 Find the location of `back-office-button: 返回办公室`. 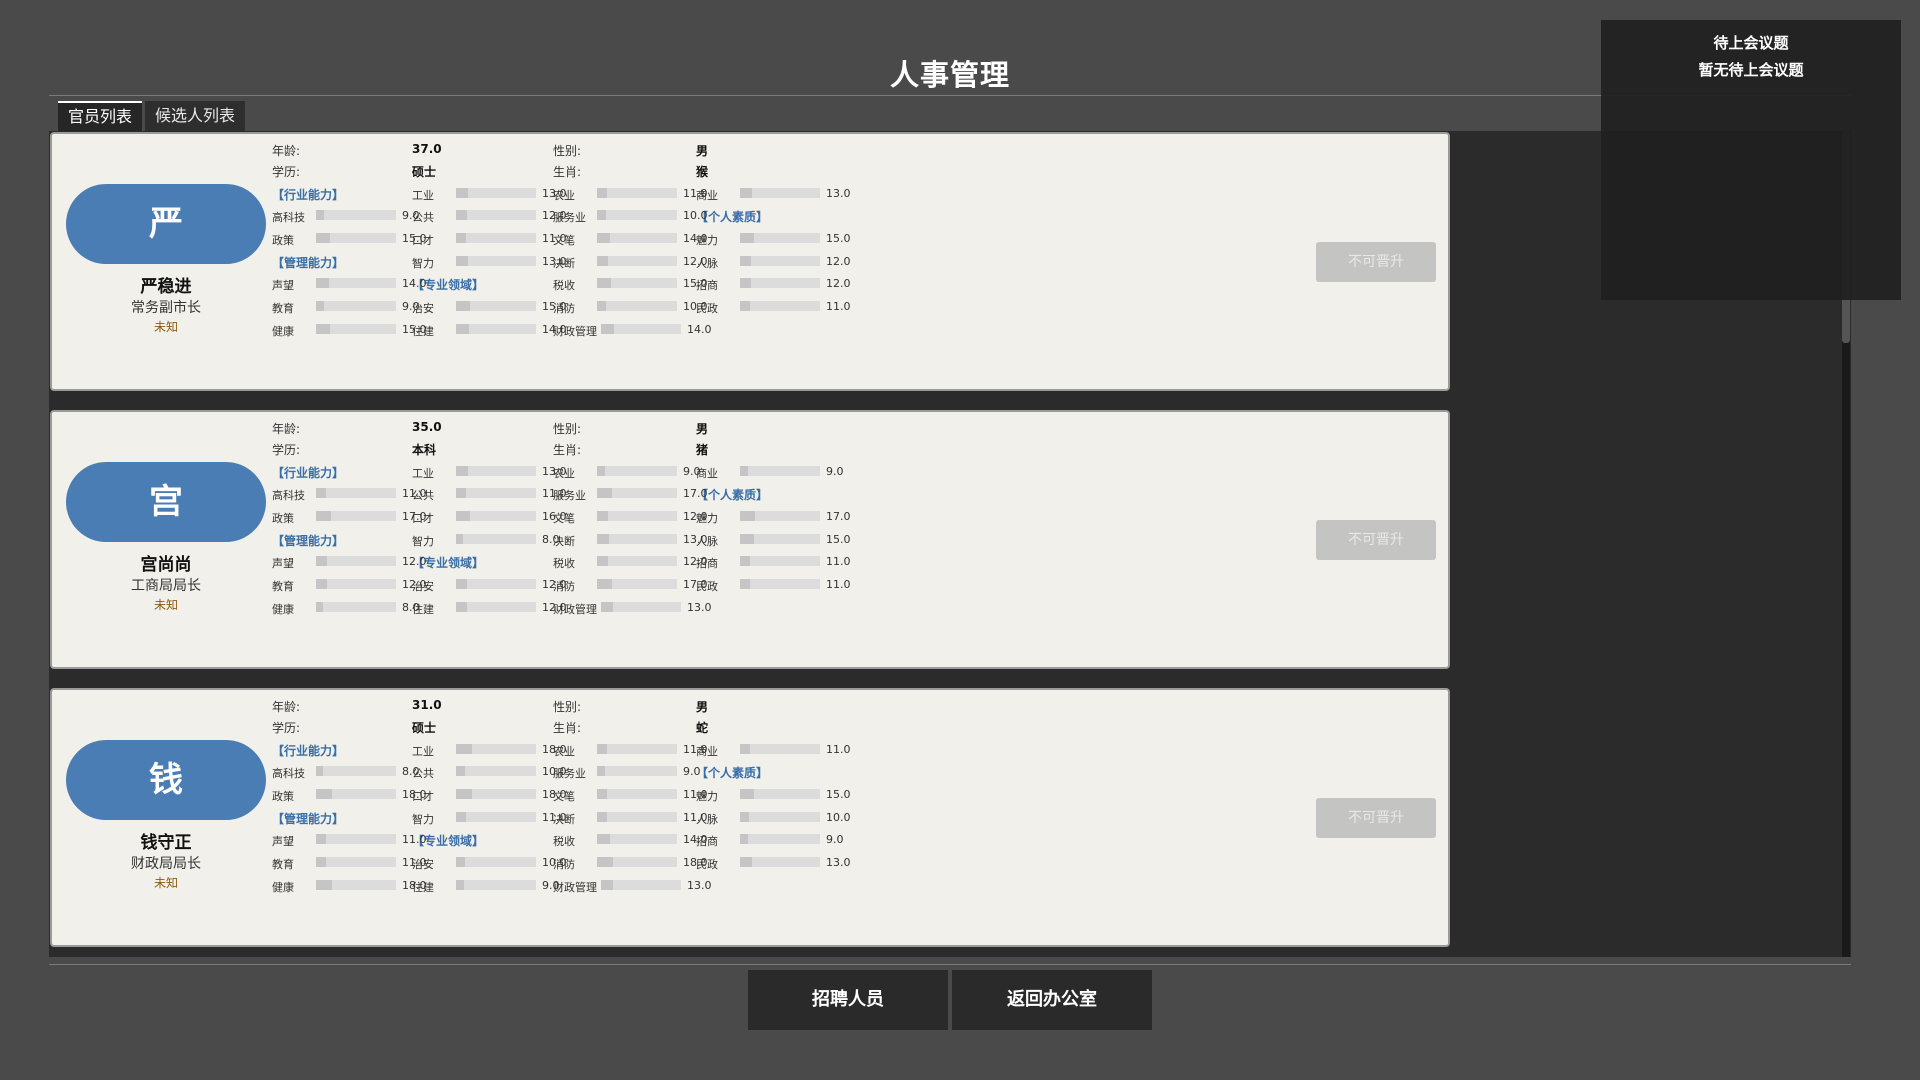

back-office-button: 返回办公室 is located at coordinates (1052, 1000).